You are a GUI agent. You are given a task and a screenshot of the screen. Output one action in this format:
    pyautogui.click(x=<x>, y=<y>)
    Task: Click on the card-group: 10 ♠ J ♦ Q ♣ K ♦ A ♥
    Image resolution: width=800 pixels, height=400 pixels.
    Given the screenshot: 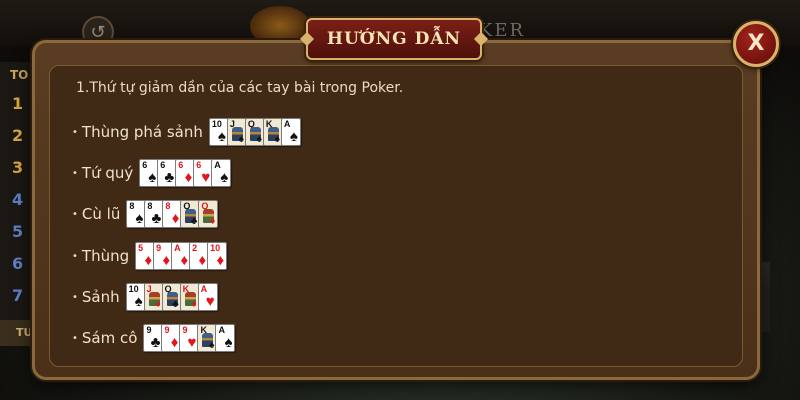 What is the action you would take?
    pyautogui.click(x=171, y=297)
    